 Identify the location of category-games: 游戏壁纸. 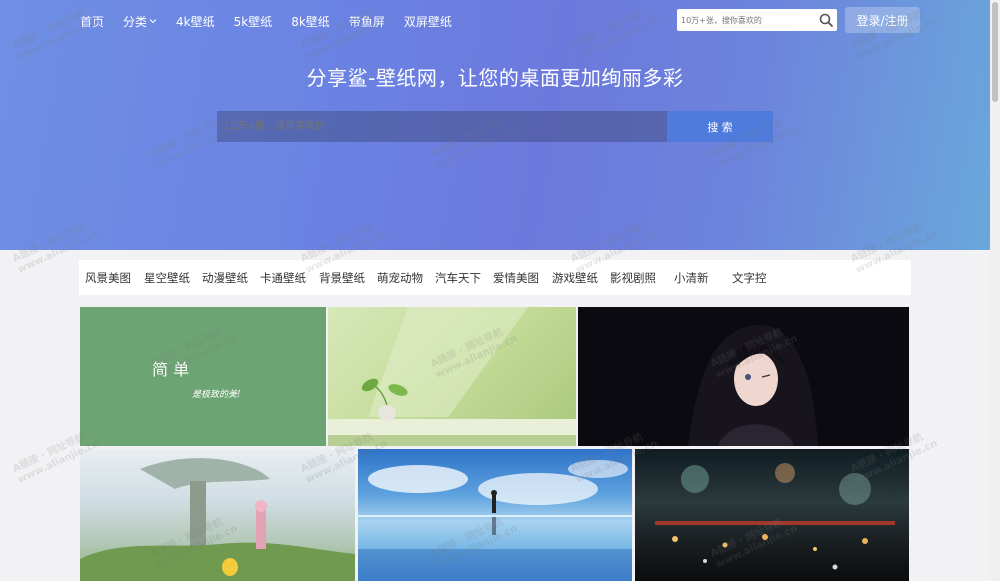
(575, 278).